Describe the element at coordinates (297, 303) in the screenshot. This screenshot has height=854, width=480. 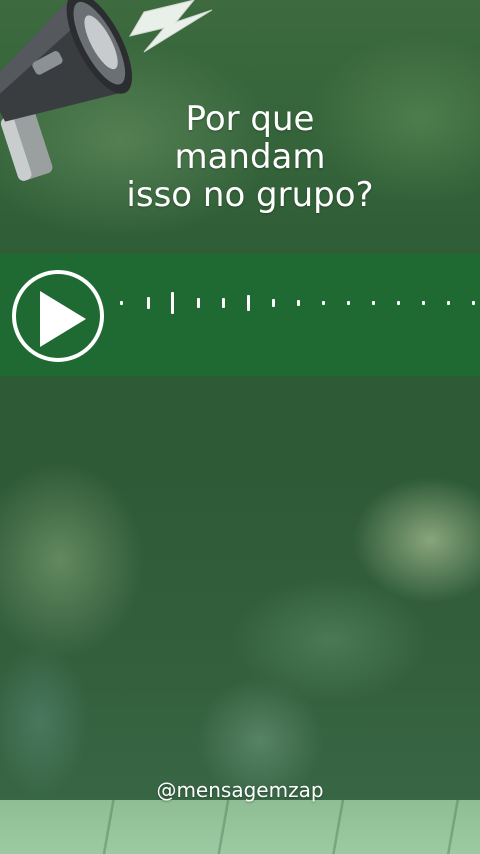
I see `waveform-icon` at that location.